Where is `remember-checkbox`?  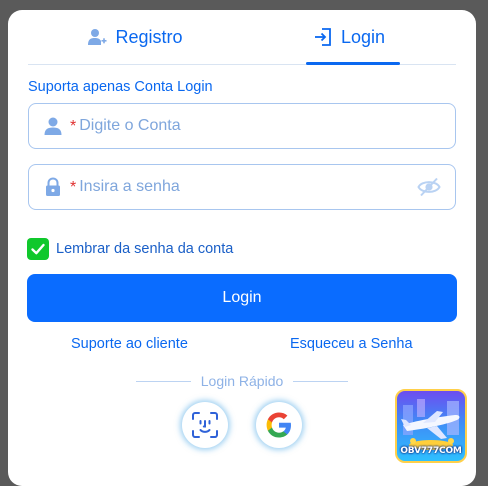 remember-checkbox is located at coordinates (38, 249).